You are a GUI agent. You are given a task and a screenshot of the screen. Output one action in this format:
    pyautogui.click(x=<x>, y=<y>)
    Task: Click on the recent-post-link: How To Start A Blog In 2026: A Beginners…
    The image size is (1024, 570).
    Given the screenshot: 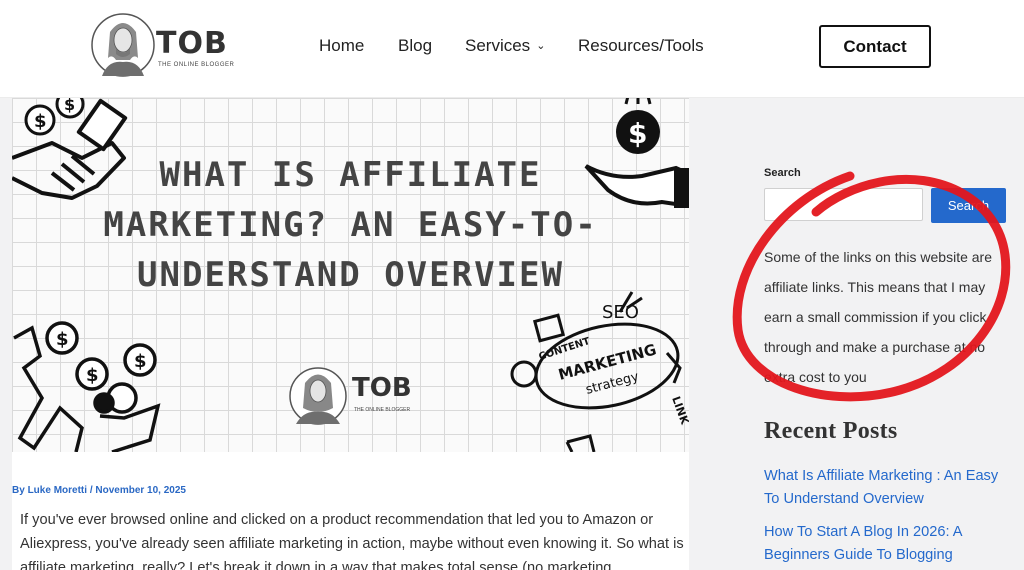 What is the action you would take?
    pyautogui.click(x=863, y=543)
    